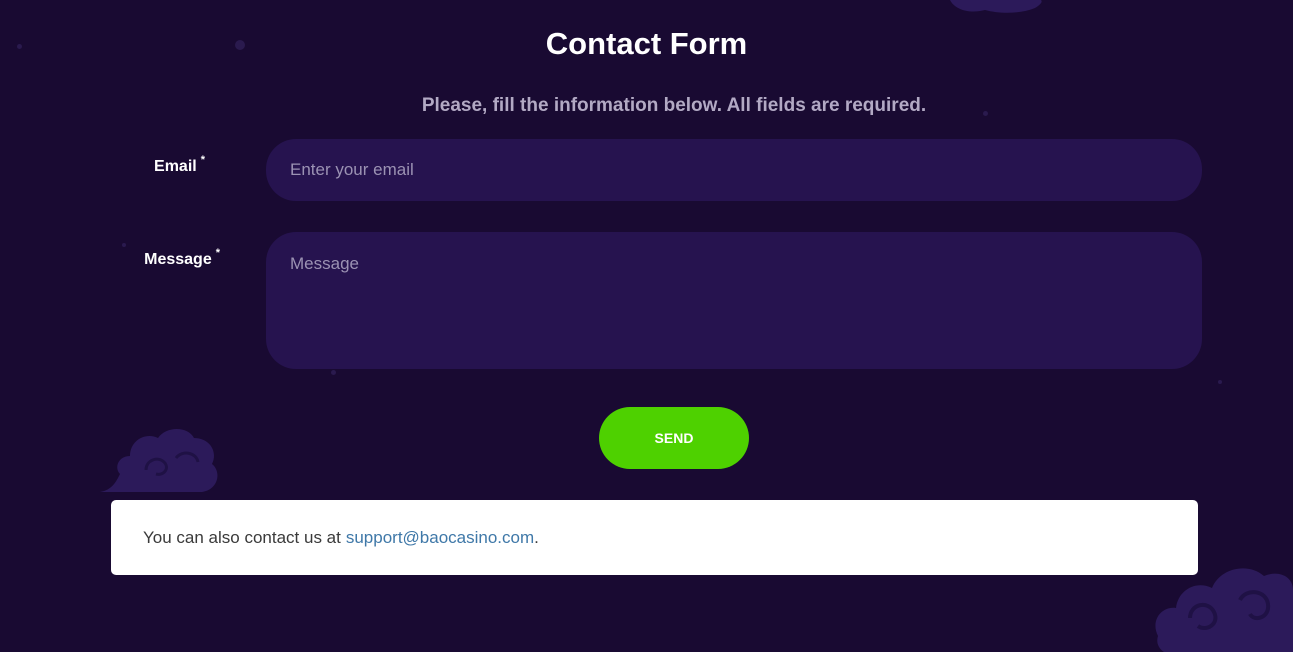 The image size is (1293, 652). What do you see at coordinates (152, 165) in the screenshot?
I see `email-label: Email *` at bounding box center [152, 165].